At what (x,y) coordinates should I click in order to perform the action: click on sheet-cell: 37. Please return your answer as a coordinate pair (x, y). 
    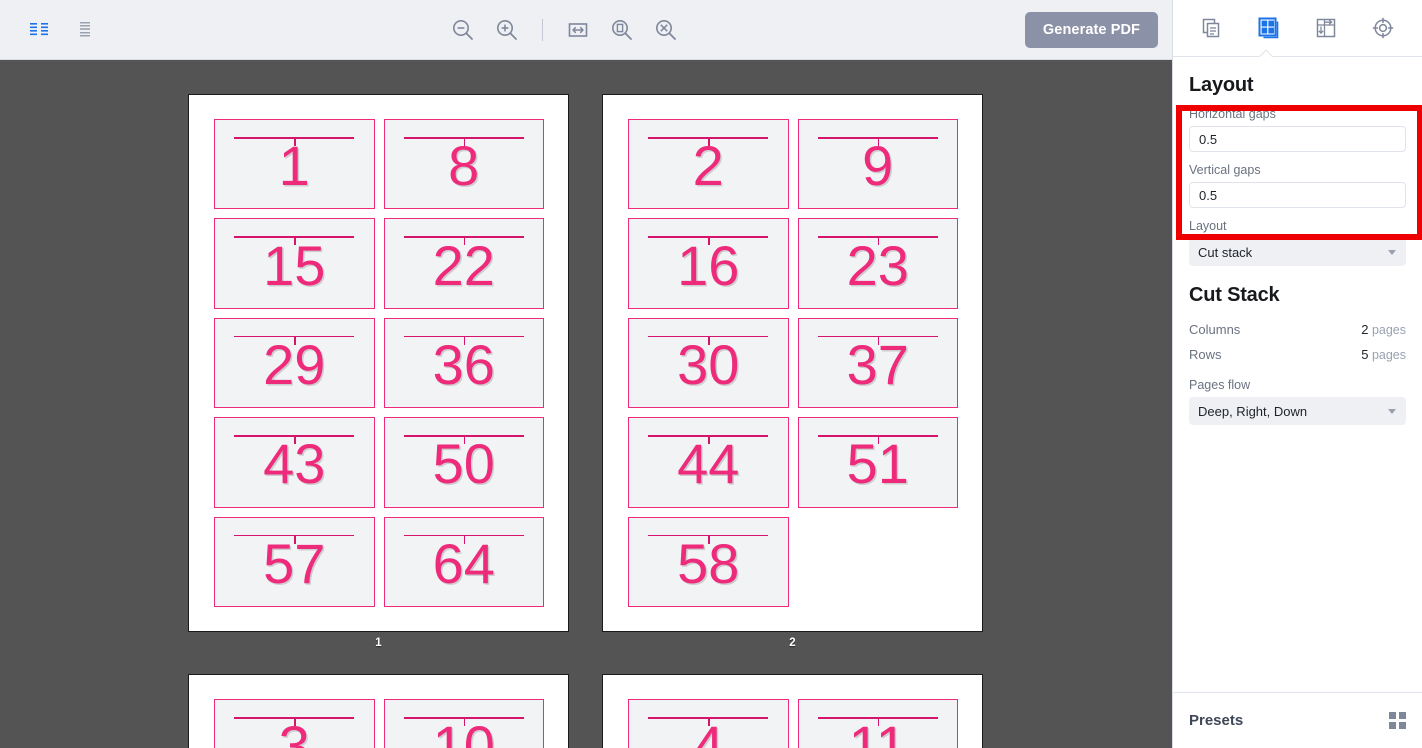
    Looking at the image, I should click on (877, 363).